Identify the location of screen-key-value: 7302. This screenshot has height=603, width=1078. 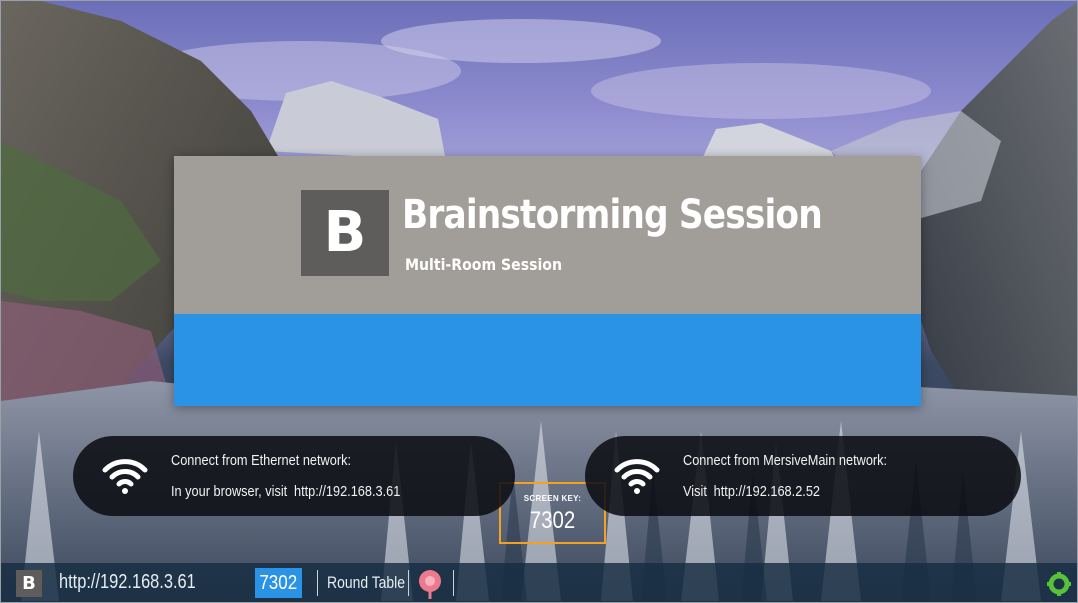
(552, 520).